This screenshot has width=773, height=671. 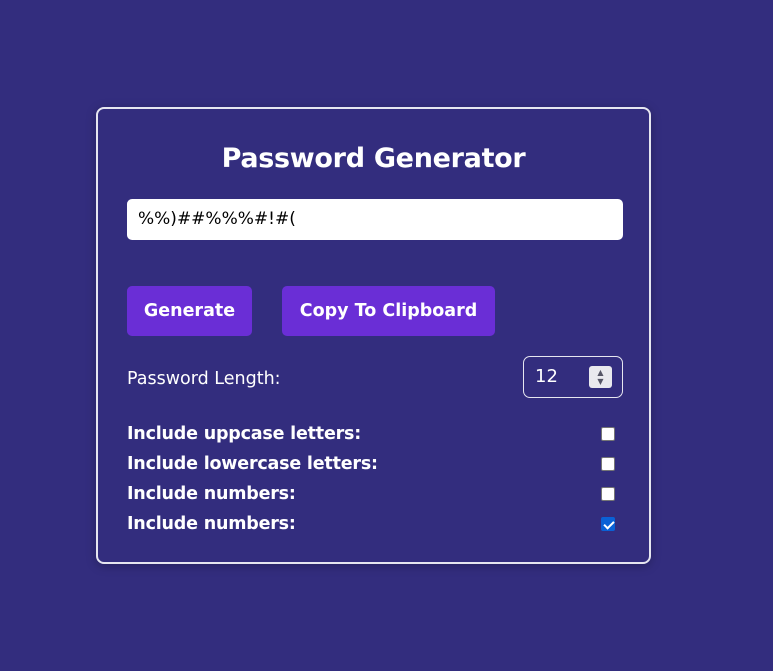 I want to click on option-row-numbers: Include numbers:, so click(x=371, y=494).